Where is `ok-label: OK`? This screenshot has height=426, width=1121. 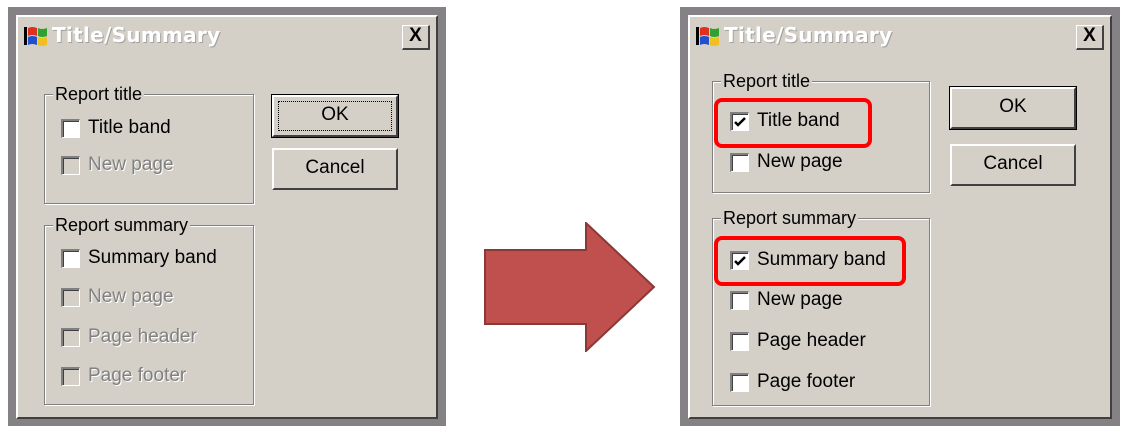 ok-label: OK is located at coordinates (1013, 106).